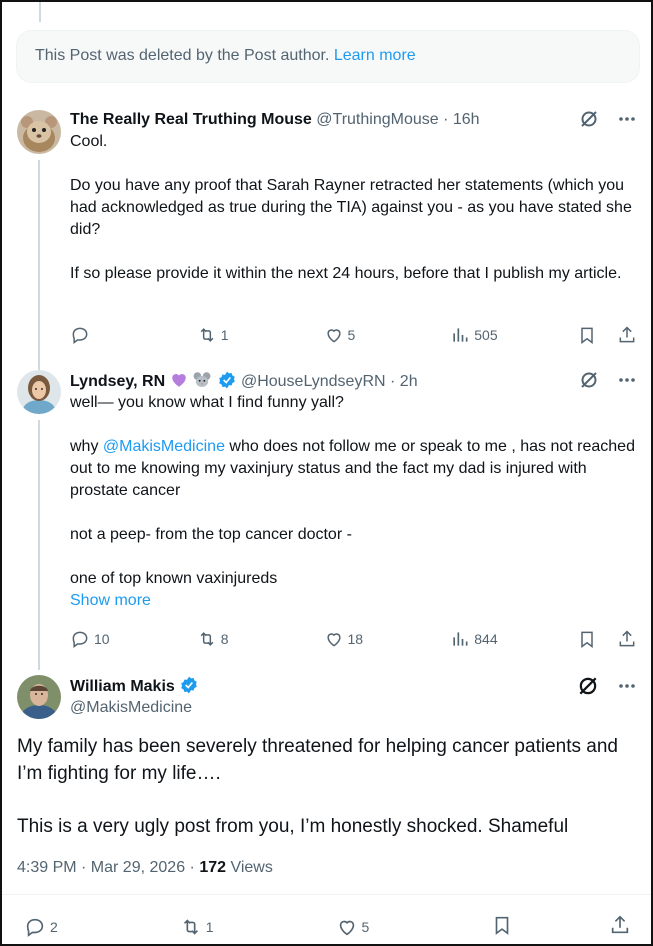 The width and height of the screenshot is (653, 946). I want to click on divider, so click(326, 894).